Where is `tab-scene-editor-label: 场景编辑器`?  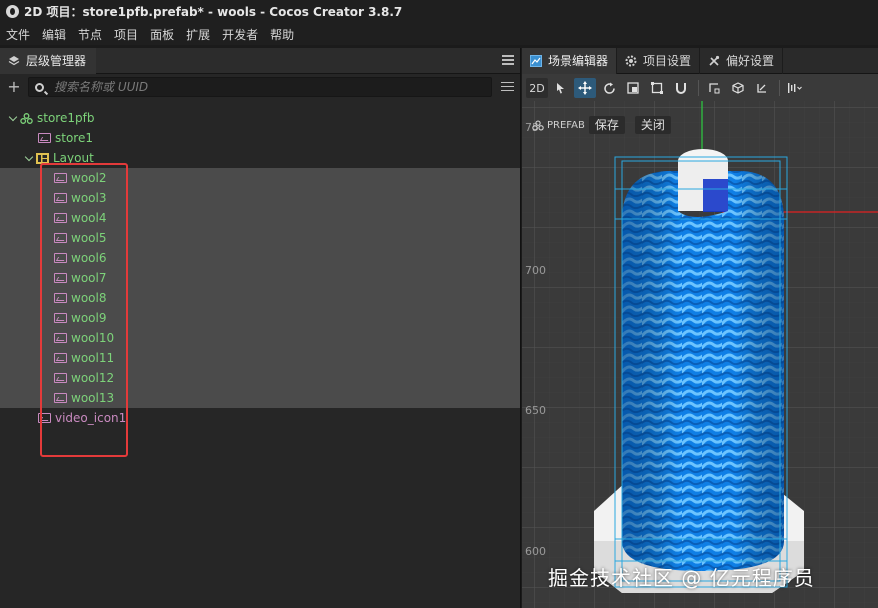
tab-scene-editor-label: 场景编辑器 is located at coordinates (578, 61).